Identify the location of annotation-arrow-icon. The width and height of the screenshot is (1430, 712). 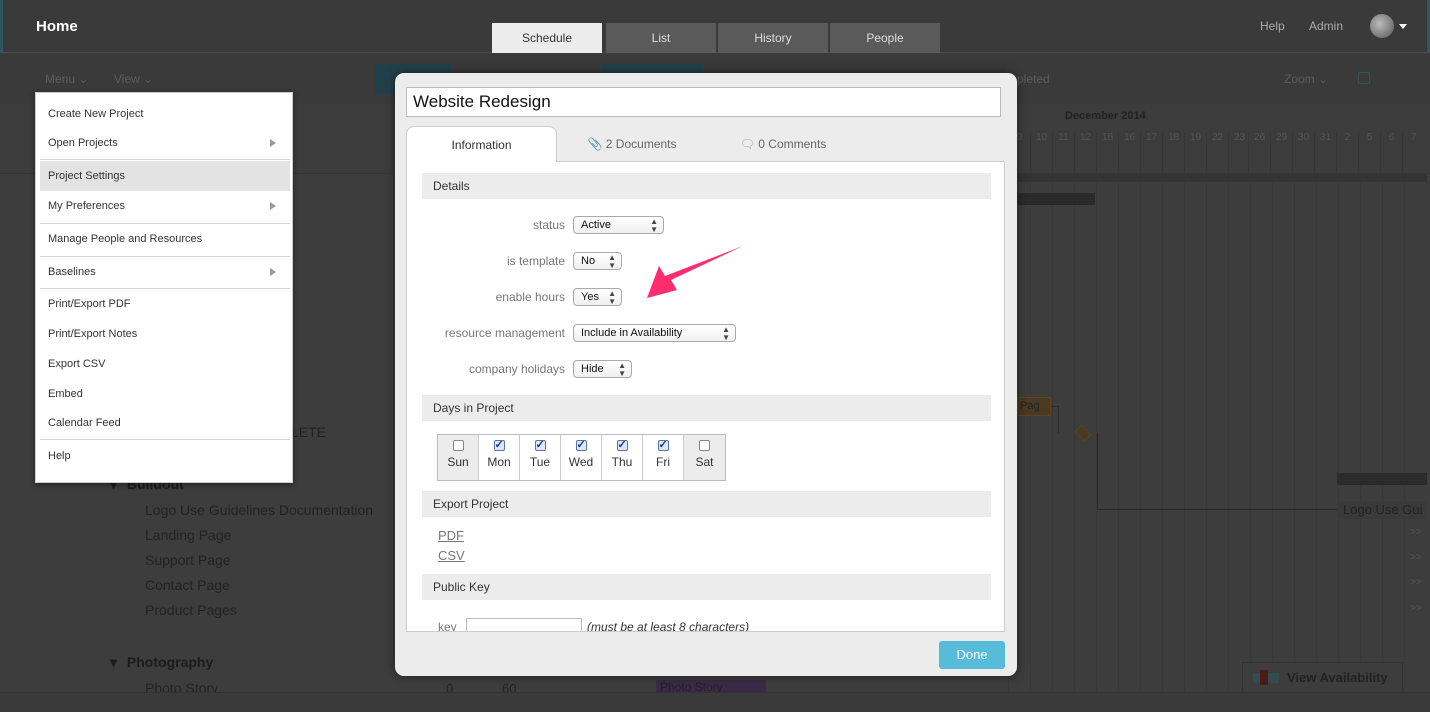
(695, 272).